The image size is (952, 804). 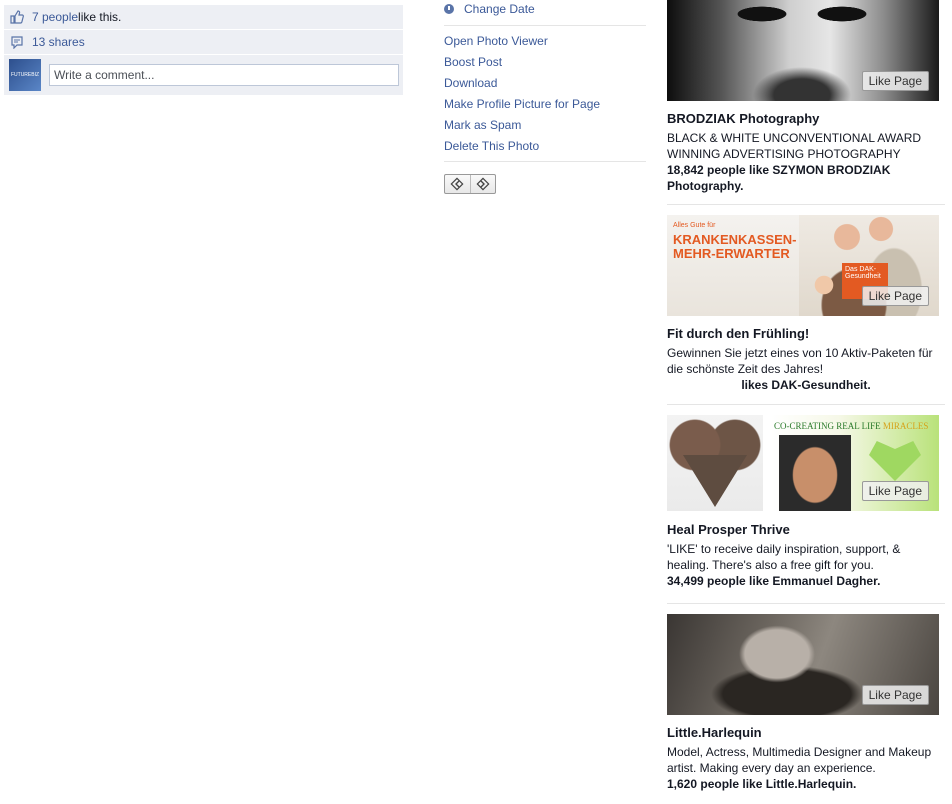 I want to click on rotate-controls, so click(x=470, y=184).